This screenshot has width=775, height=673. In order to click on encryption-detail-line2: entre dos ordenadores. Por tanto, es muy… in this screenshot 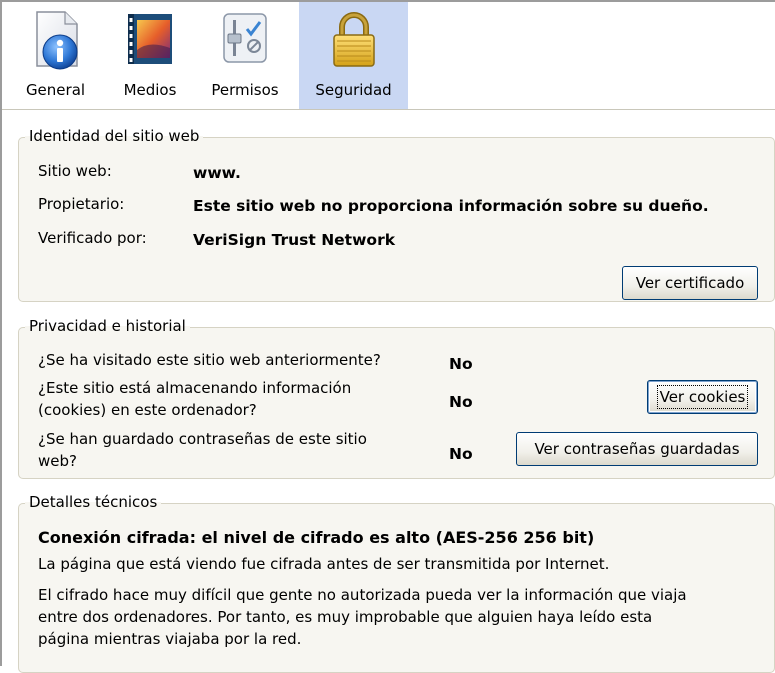, I will do `click(345, 617)`.